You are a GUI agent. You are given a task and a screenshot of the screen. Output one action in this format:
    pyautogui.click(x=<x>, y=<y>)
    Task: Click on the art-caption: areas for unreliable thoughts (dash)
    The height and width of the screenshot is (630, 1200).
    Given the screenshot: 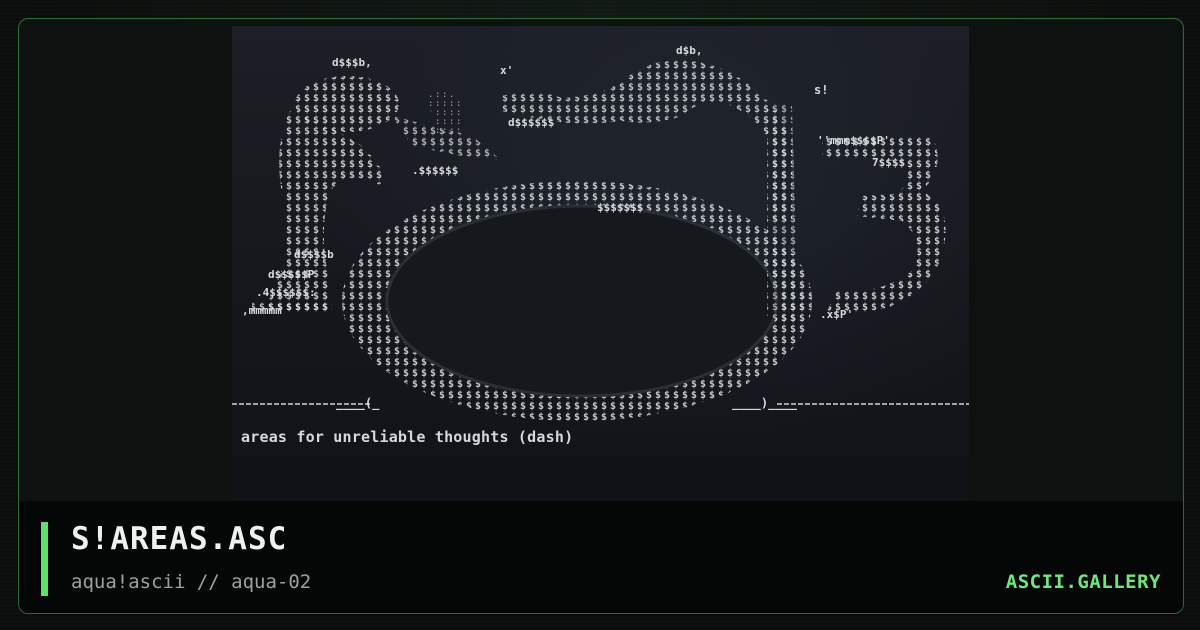 What is the action you would take?
    pyautogui.click(x=407, y=437)
    